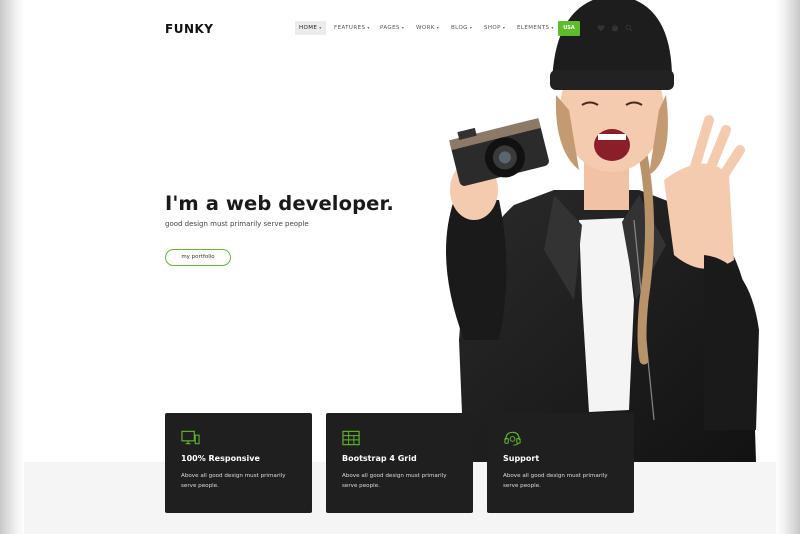 The width and height of the screenshot is (800, 534). What do you see at coordinates (237, 224) in the screenshot?
I see `hero-subtitle: good design must primarily serve people` at bounding box center [237, 224].